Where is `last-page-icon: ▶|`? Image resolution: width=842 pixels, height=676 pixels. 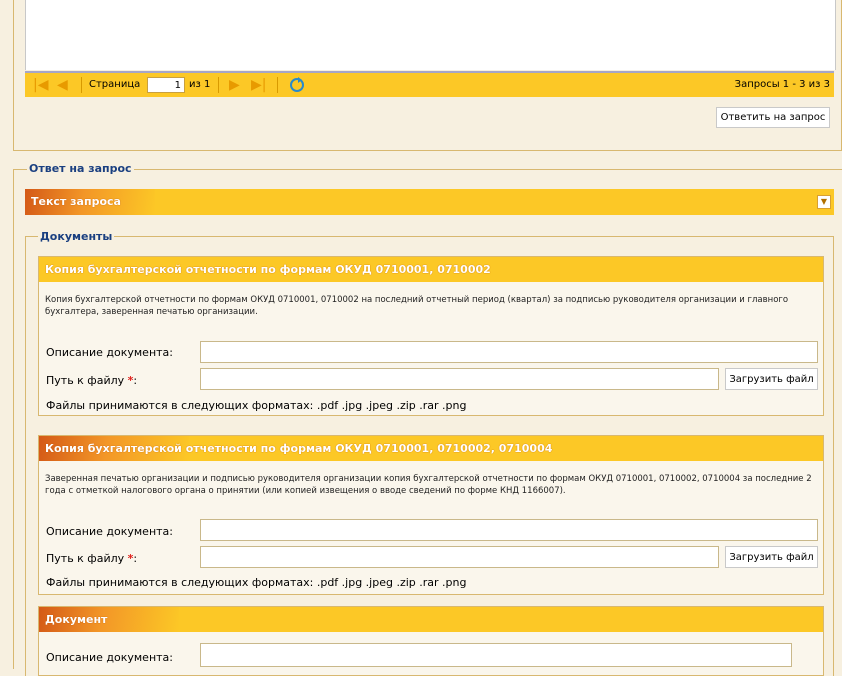 last-page-icon: ▶| is located at coordinates (258, 85).